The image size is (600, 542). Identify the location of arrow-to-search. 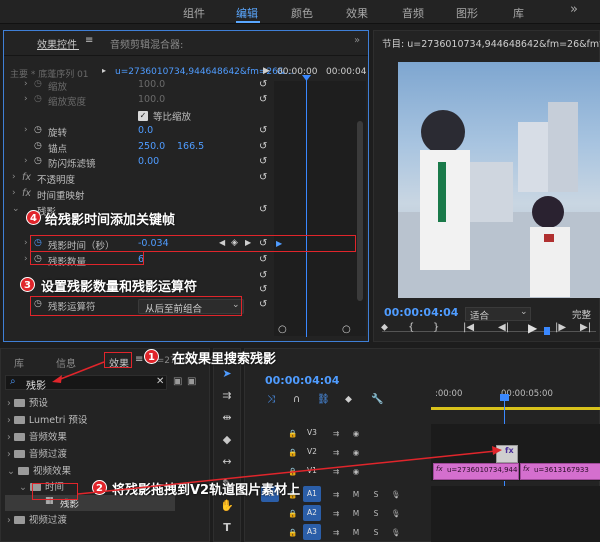
(81, 371).